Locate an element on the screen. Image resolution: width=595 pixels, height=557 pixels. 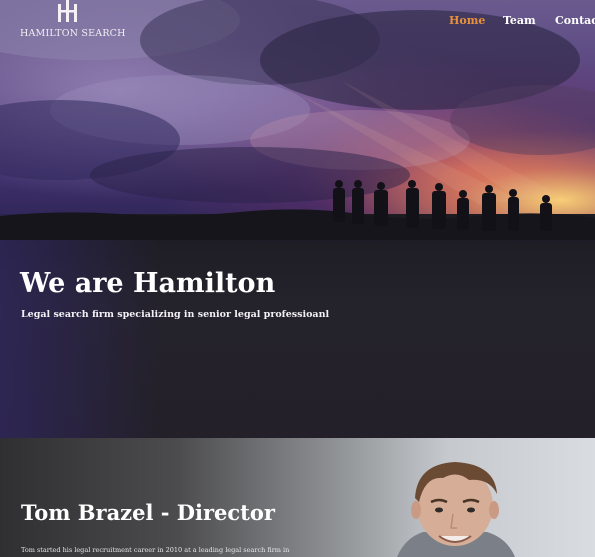
people-silhouettes-image is located at coordinates (297, 210).